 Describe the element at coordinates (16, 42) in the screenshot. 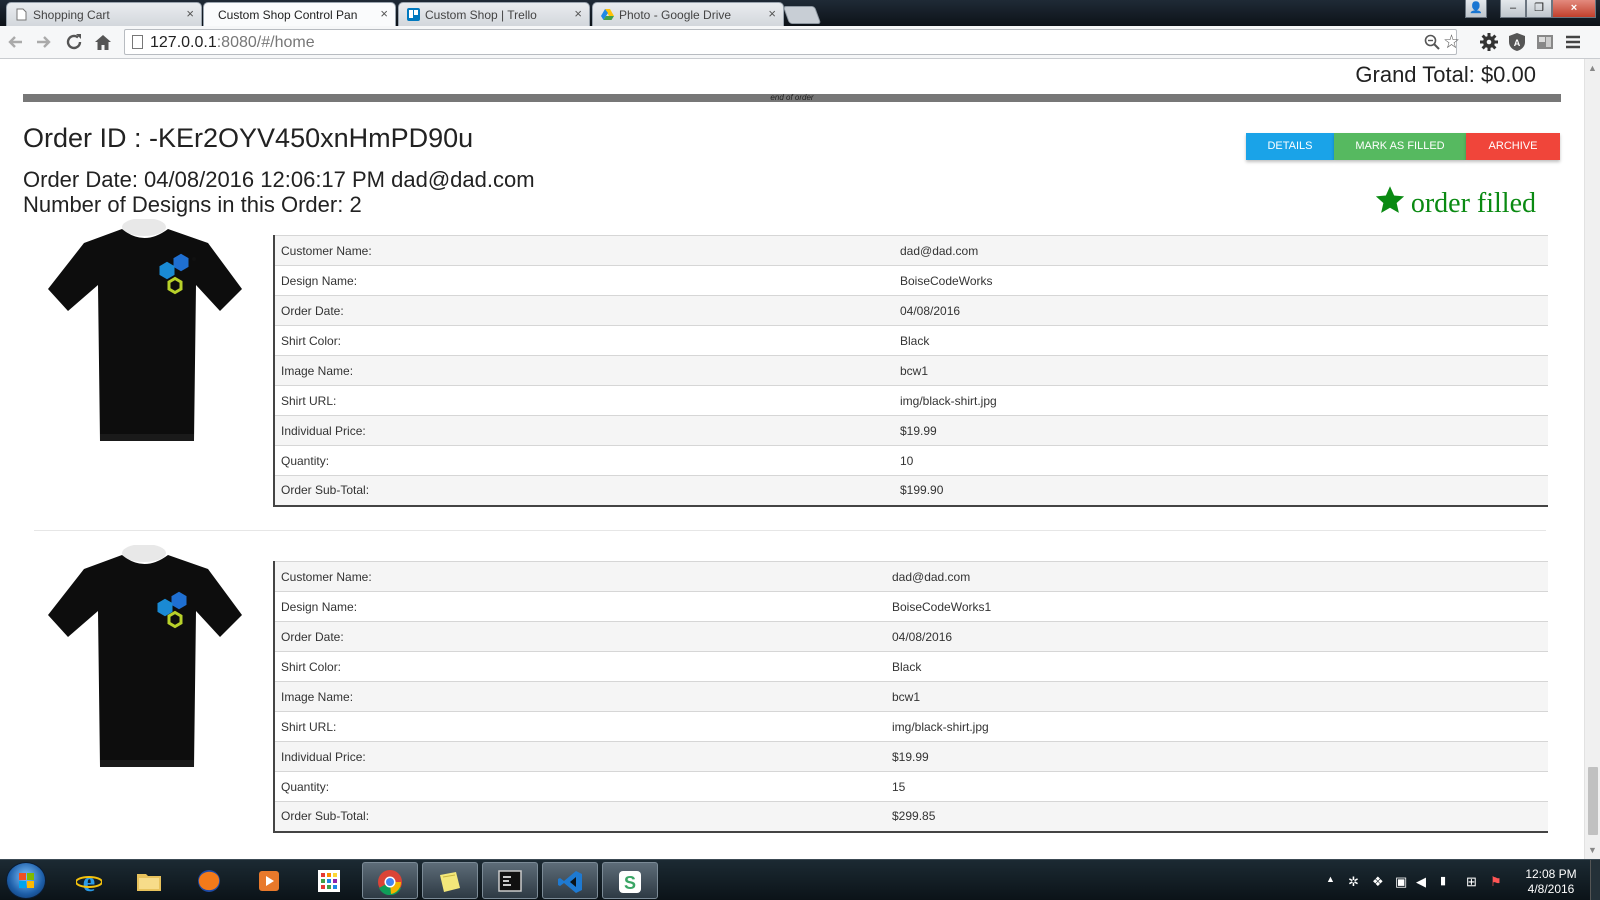

I see `back-arrow-icon` at that location.